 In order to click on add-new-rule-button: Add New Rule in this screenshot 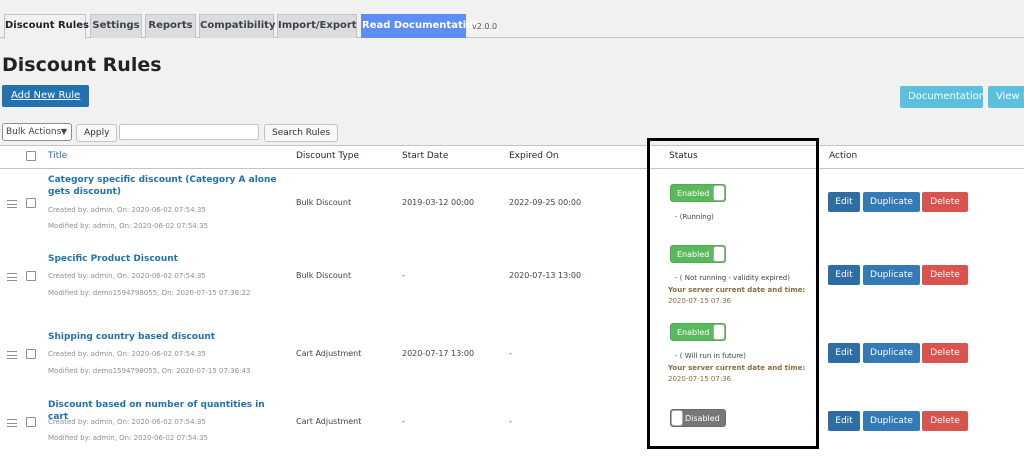, I will do `click(46, 96)`.